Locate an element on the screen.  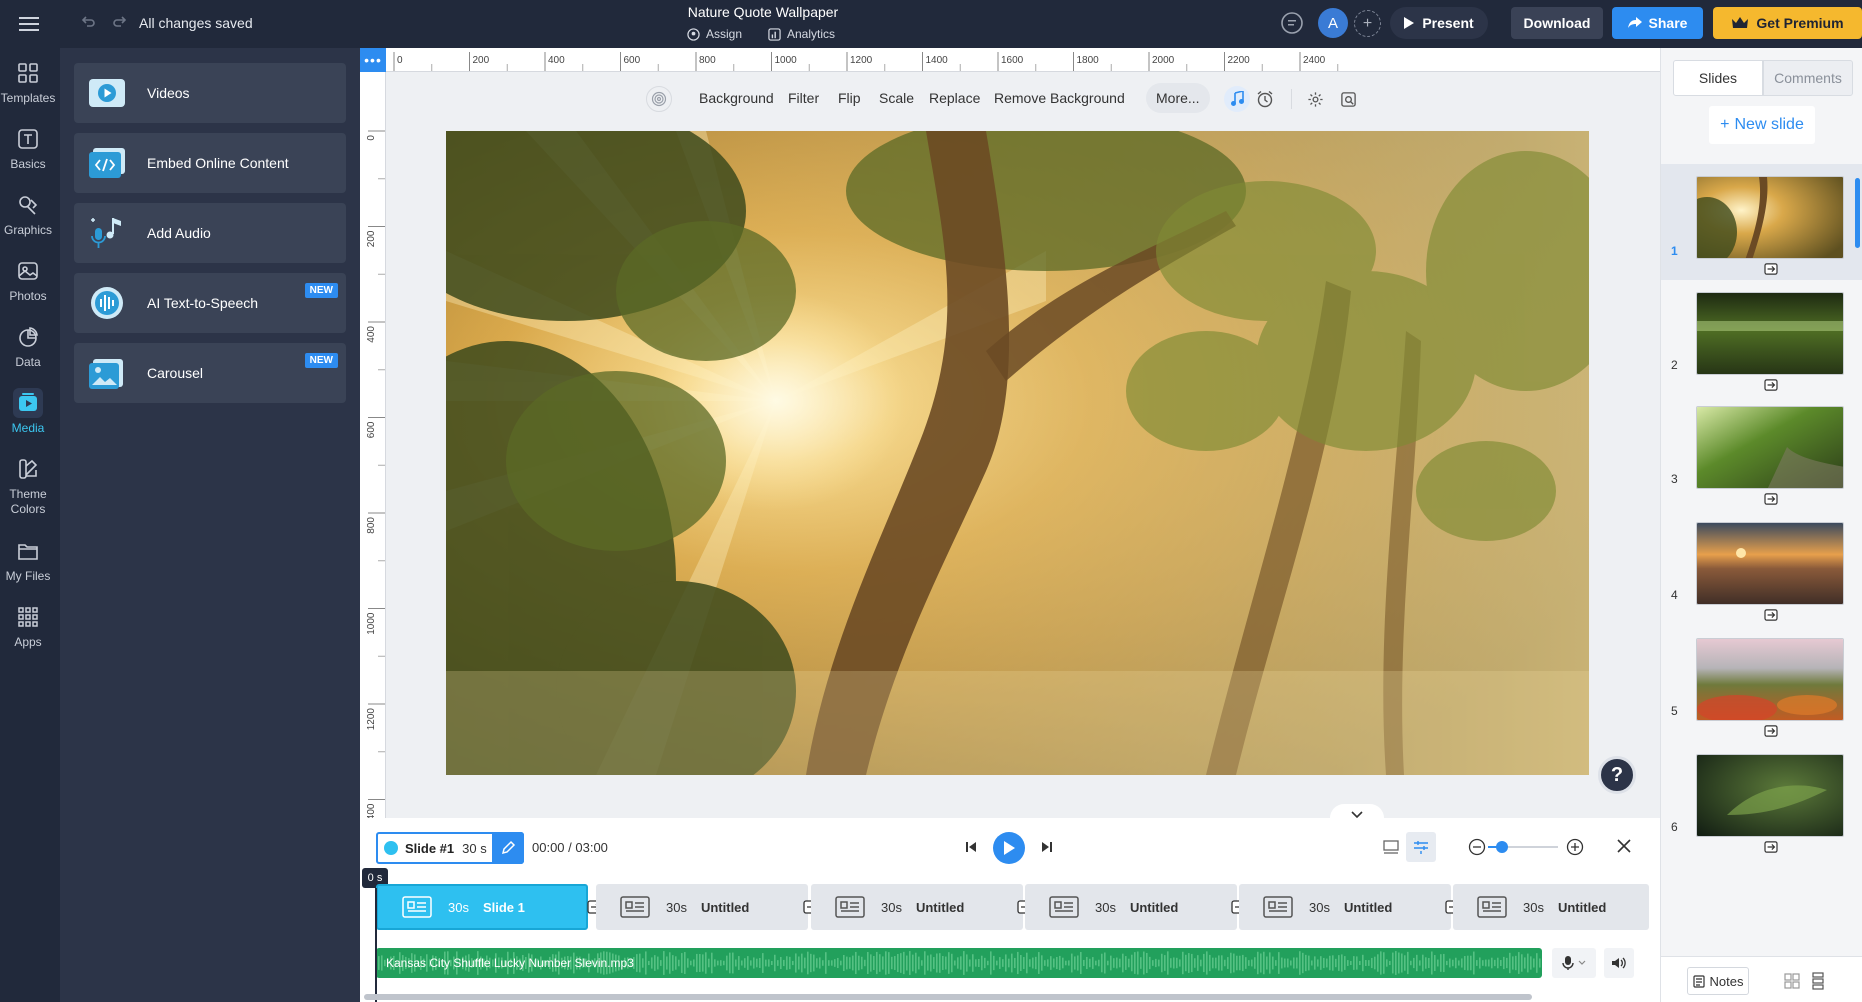
avatar: A is located at coordinates (1333, 23).